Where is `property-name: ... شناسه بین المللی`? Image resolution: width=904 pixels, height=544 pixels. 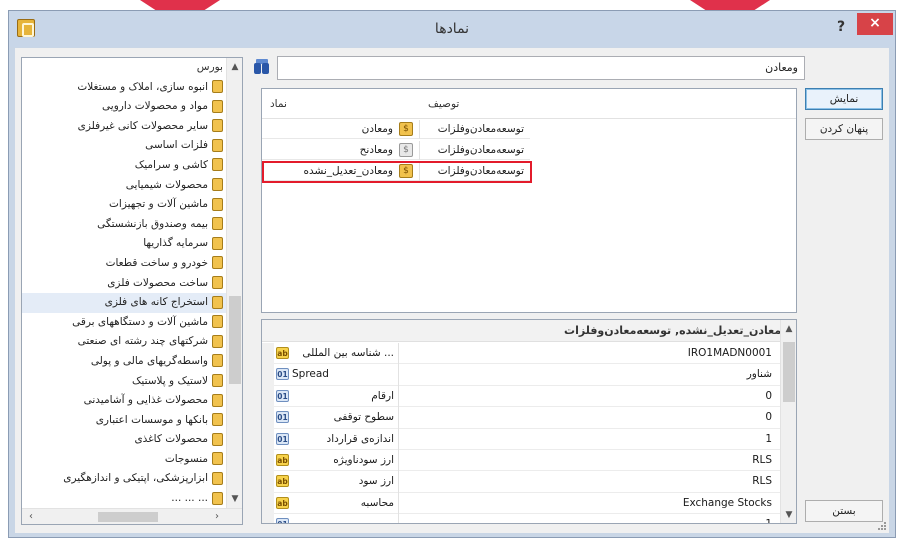 property-name: ... شناسه بین المللی is located at coordinates (348, 353).